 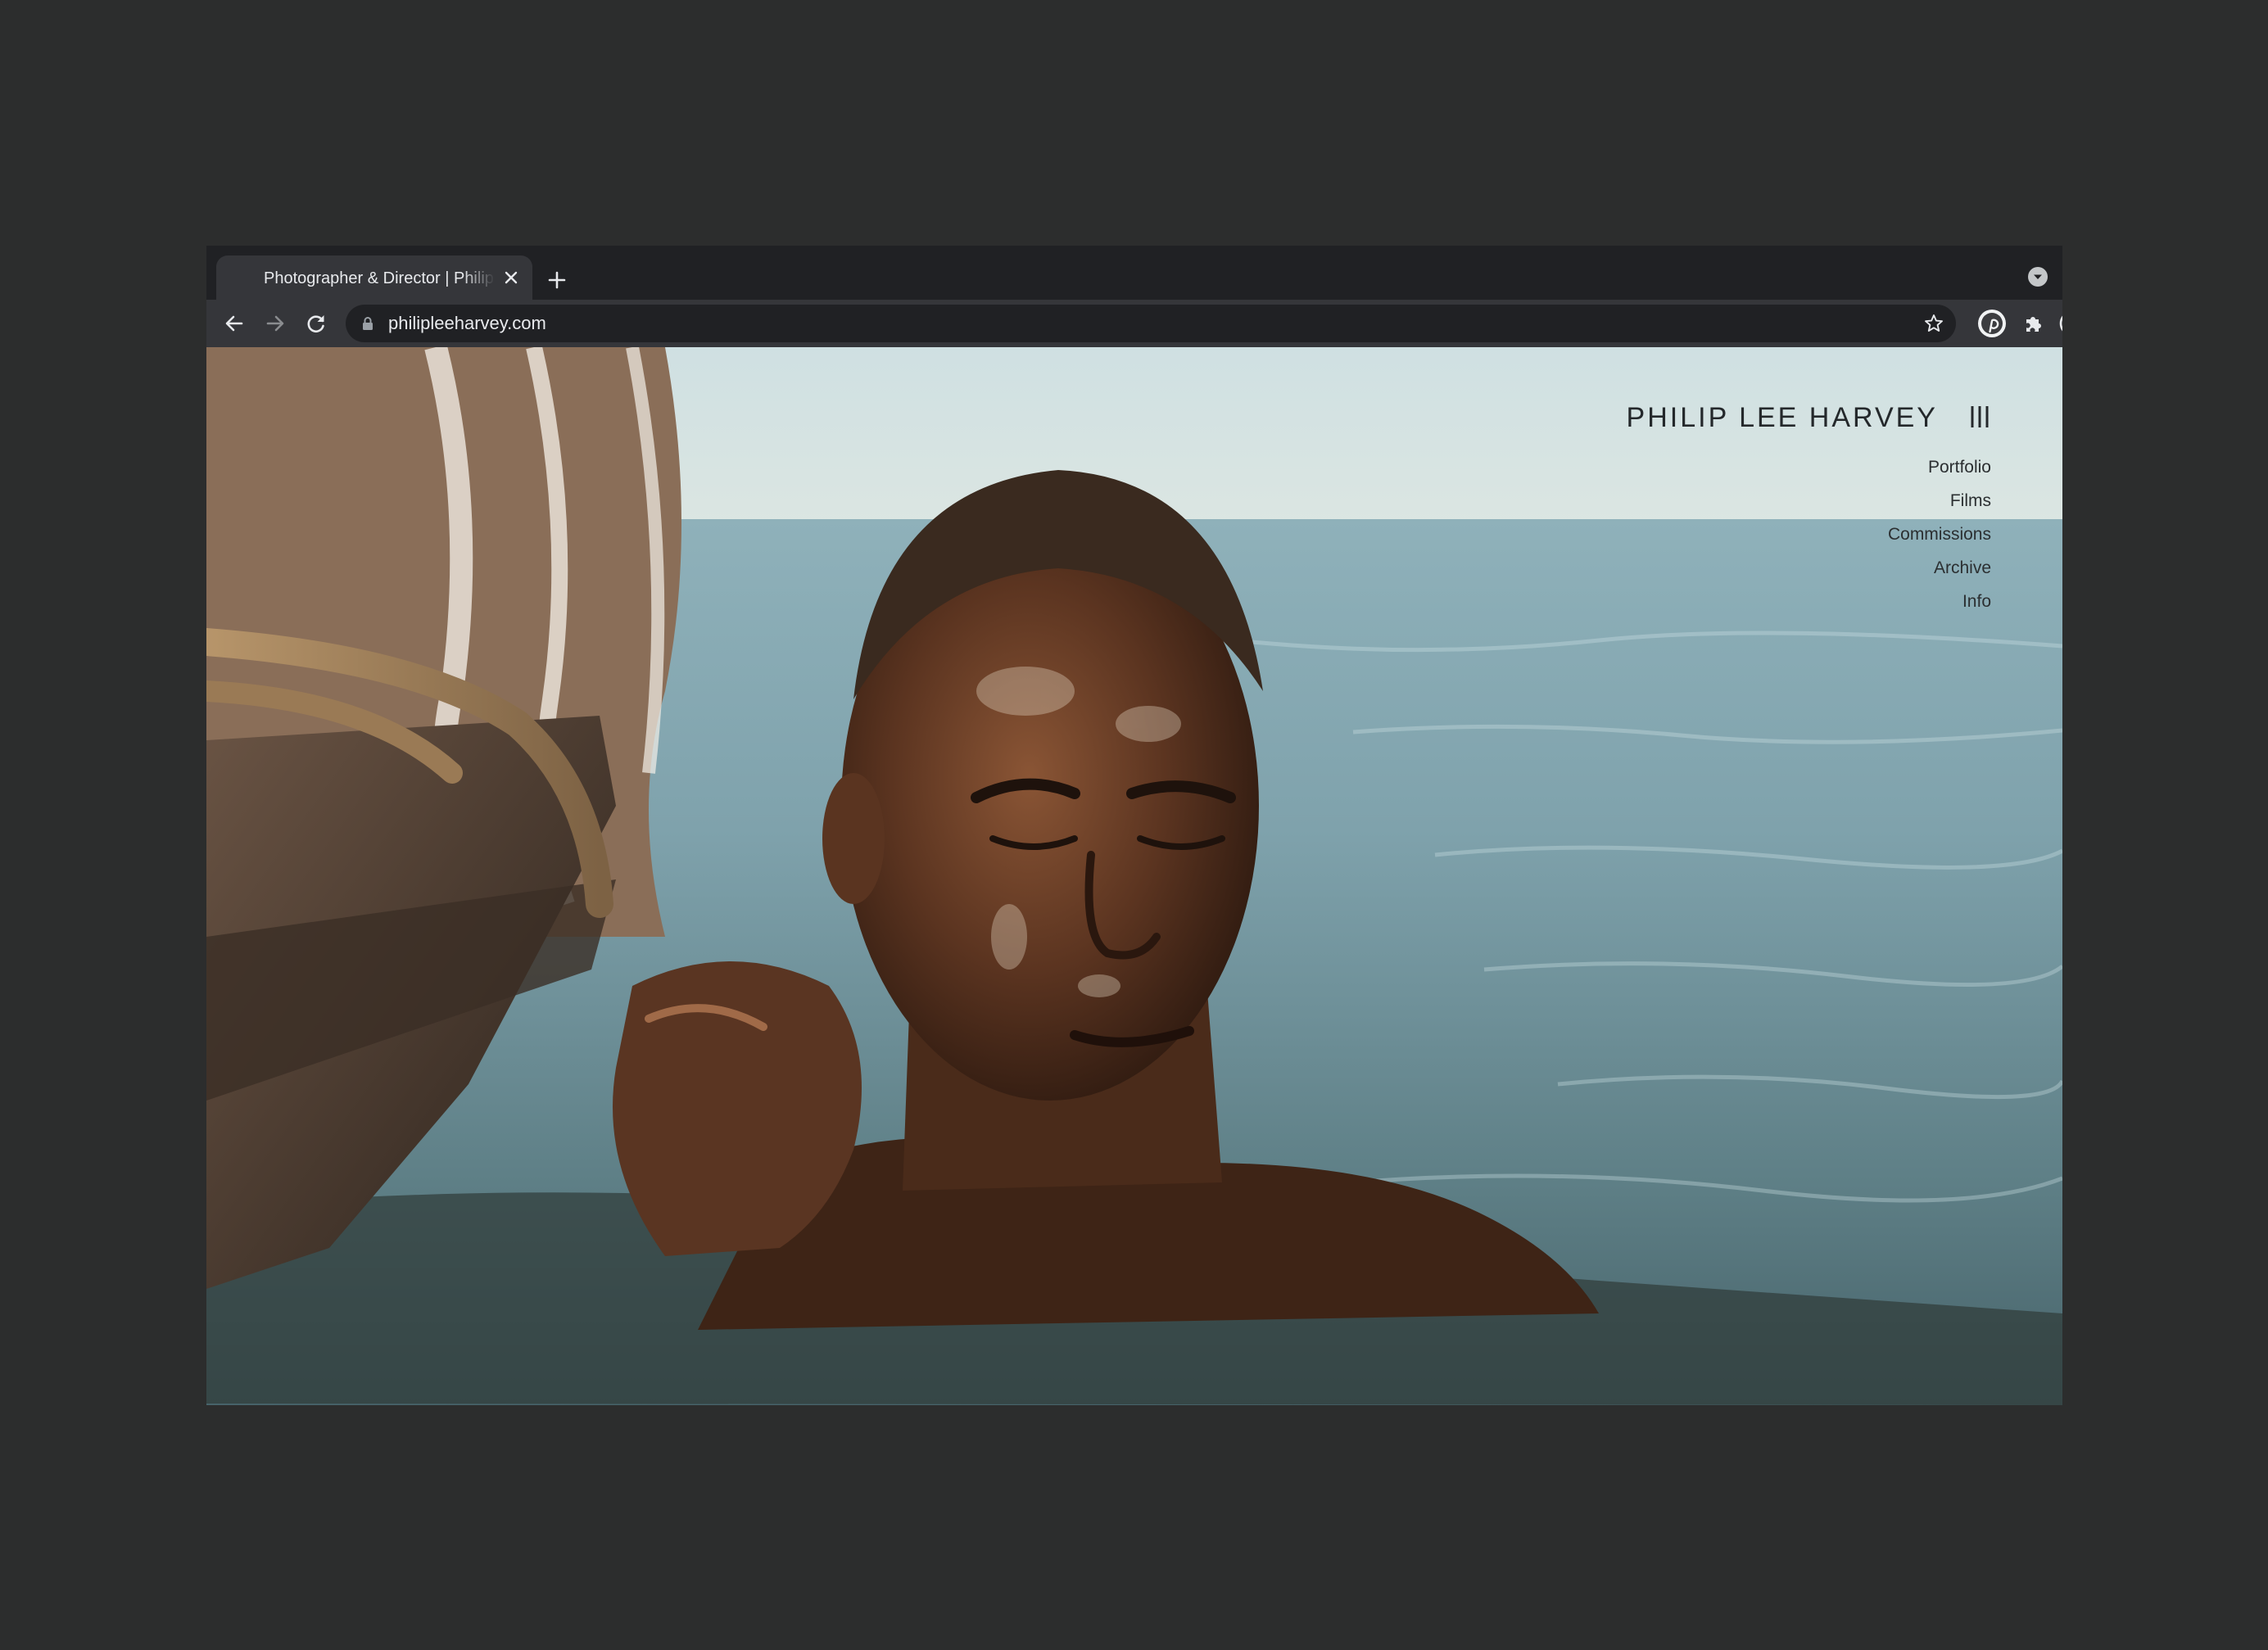 What do you see at coordinates (1992, 323) in the screenshot?
I see `pinterest-icon` at bounding box center [1992, 323].